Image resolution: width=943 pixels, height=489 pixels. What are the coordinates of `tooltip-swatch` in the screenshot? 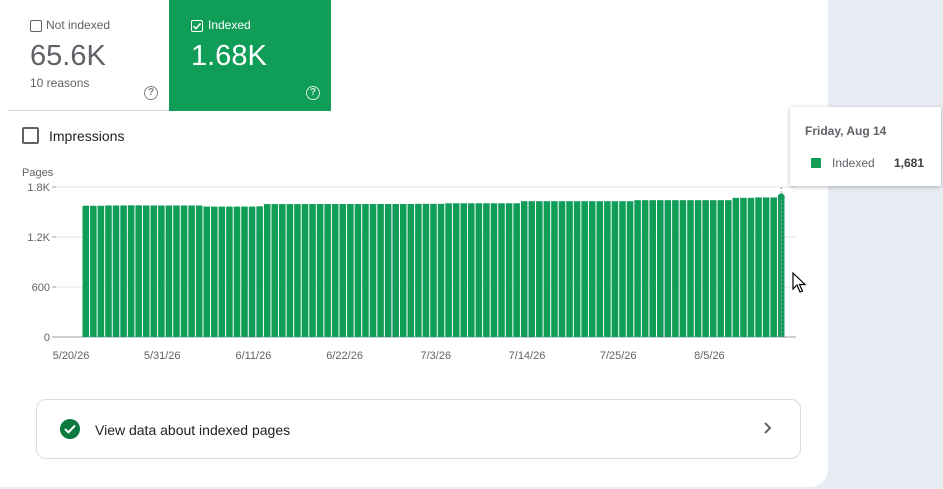 It's located at (816, 163).